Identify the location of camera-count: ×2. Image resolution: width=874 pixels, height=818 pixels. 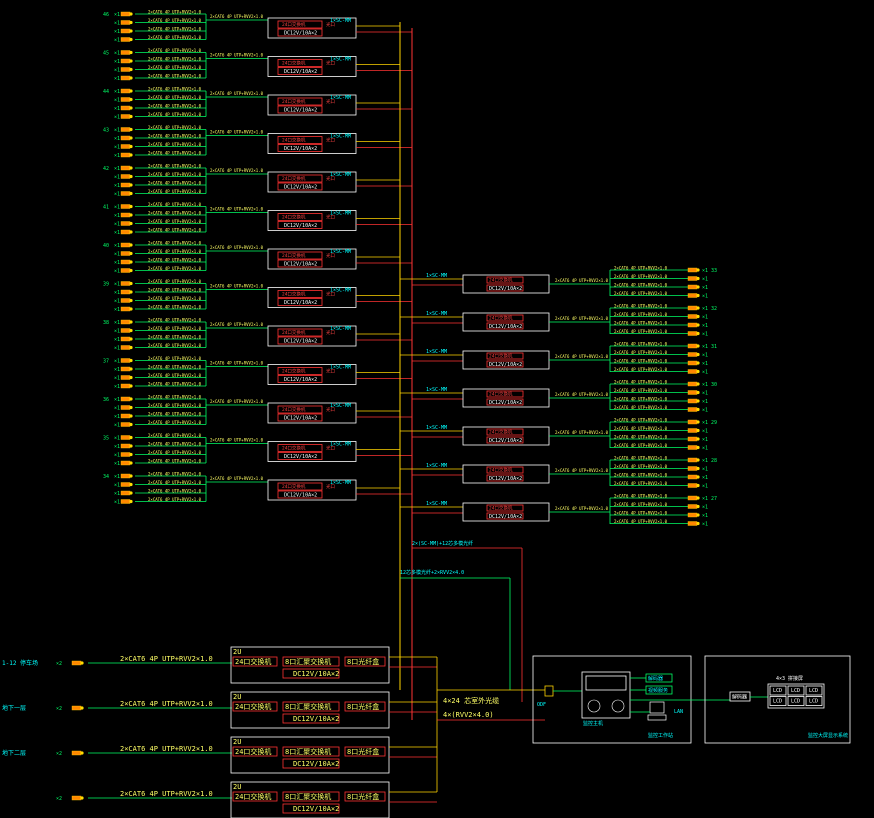
(59, 709).